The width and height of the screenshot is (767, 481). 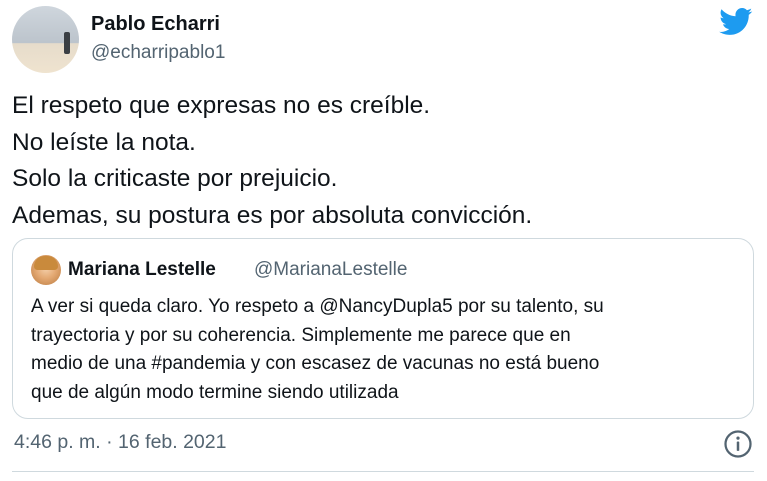 What do you see at coordinates (46, 263) in the screenshot?
I see `avatar-hair` at bounding box center [46, 263].